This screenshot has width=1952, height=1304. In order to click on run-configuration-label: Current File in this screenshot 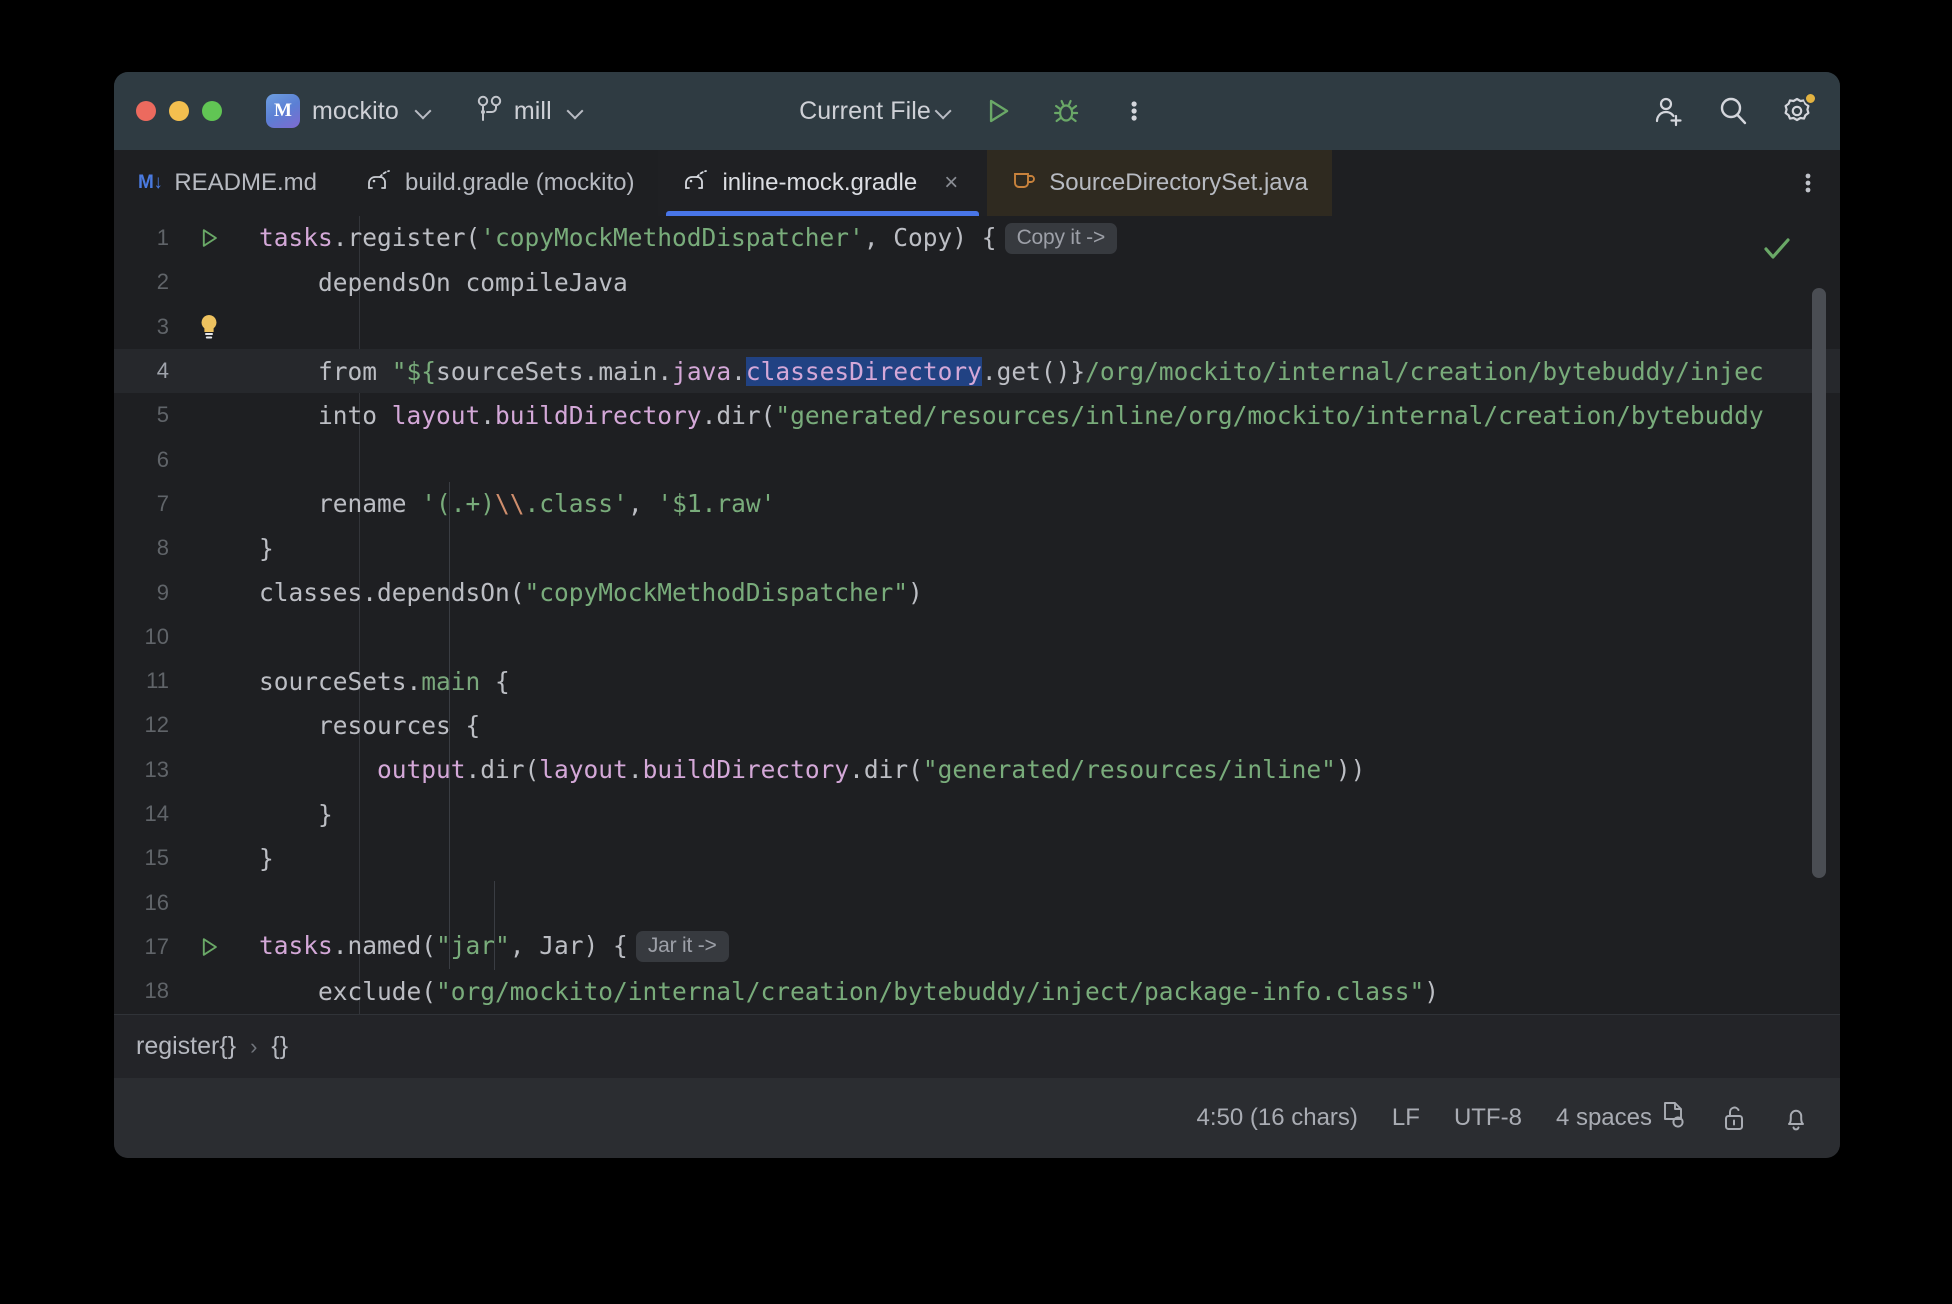, I will do `click(865, 110)`.